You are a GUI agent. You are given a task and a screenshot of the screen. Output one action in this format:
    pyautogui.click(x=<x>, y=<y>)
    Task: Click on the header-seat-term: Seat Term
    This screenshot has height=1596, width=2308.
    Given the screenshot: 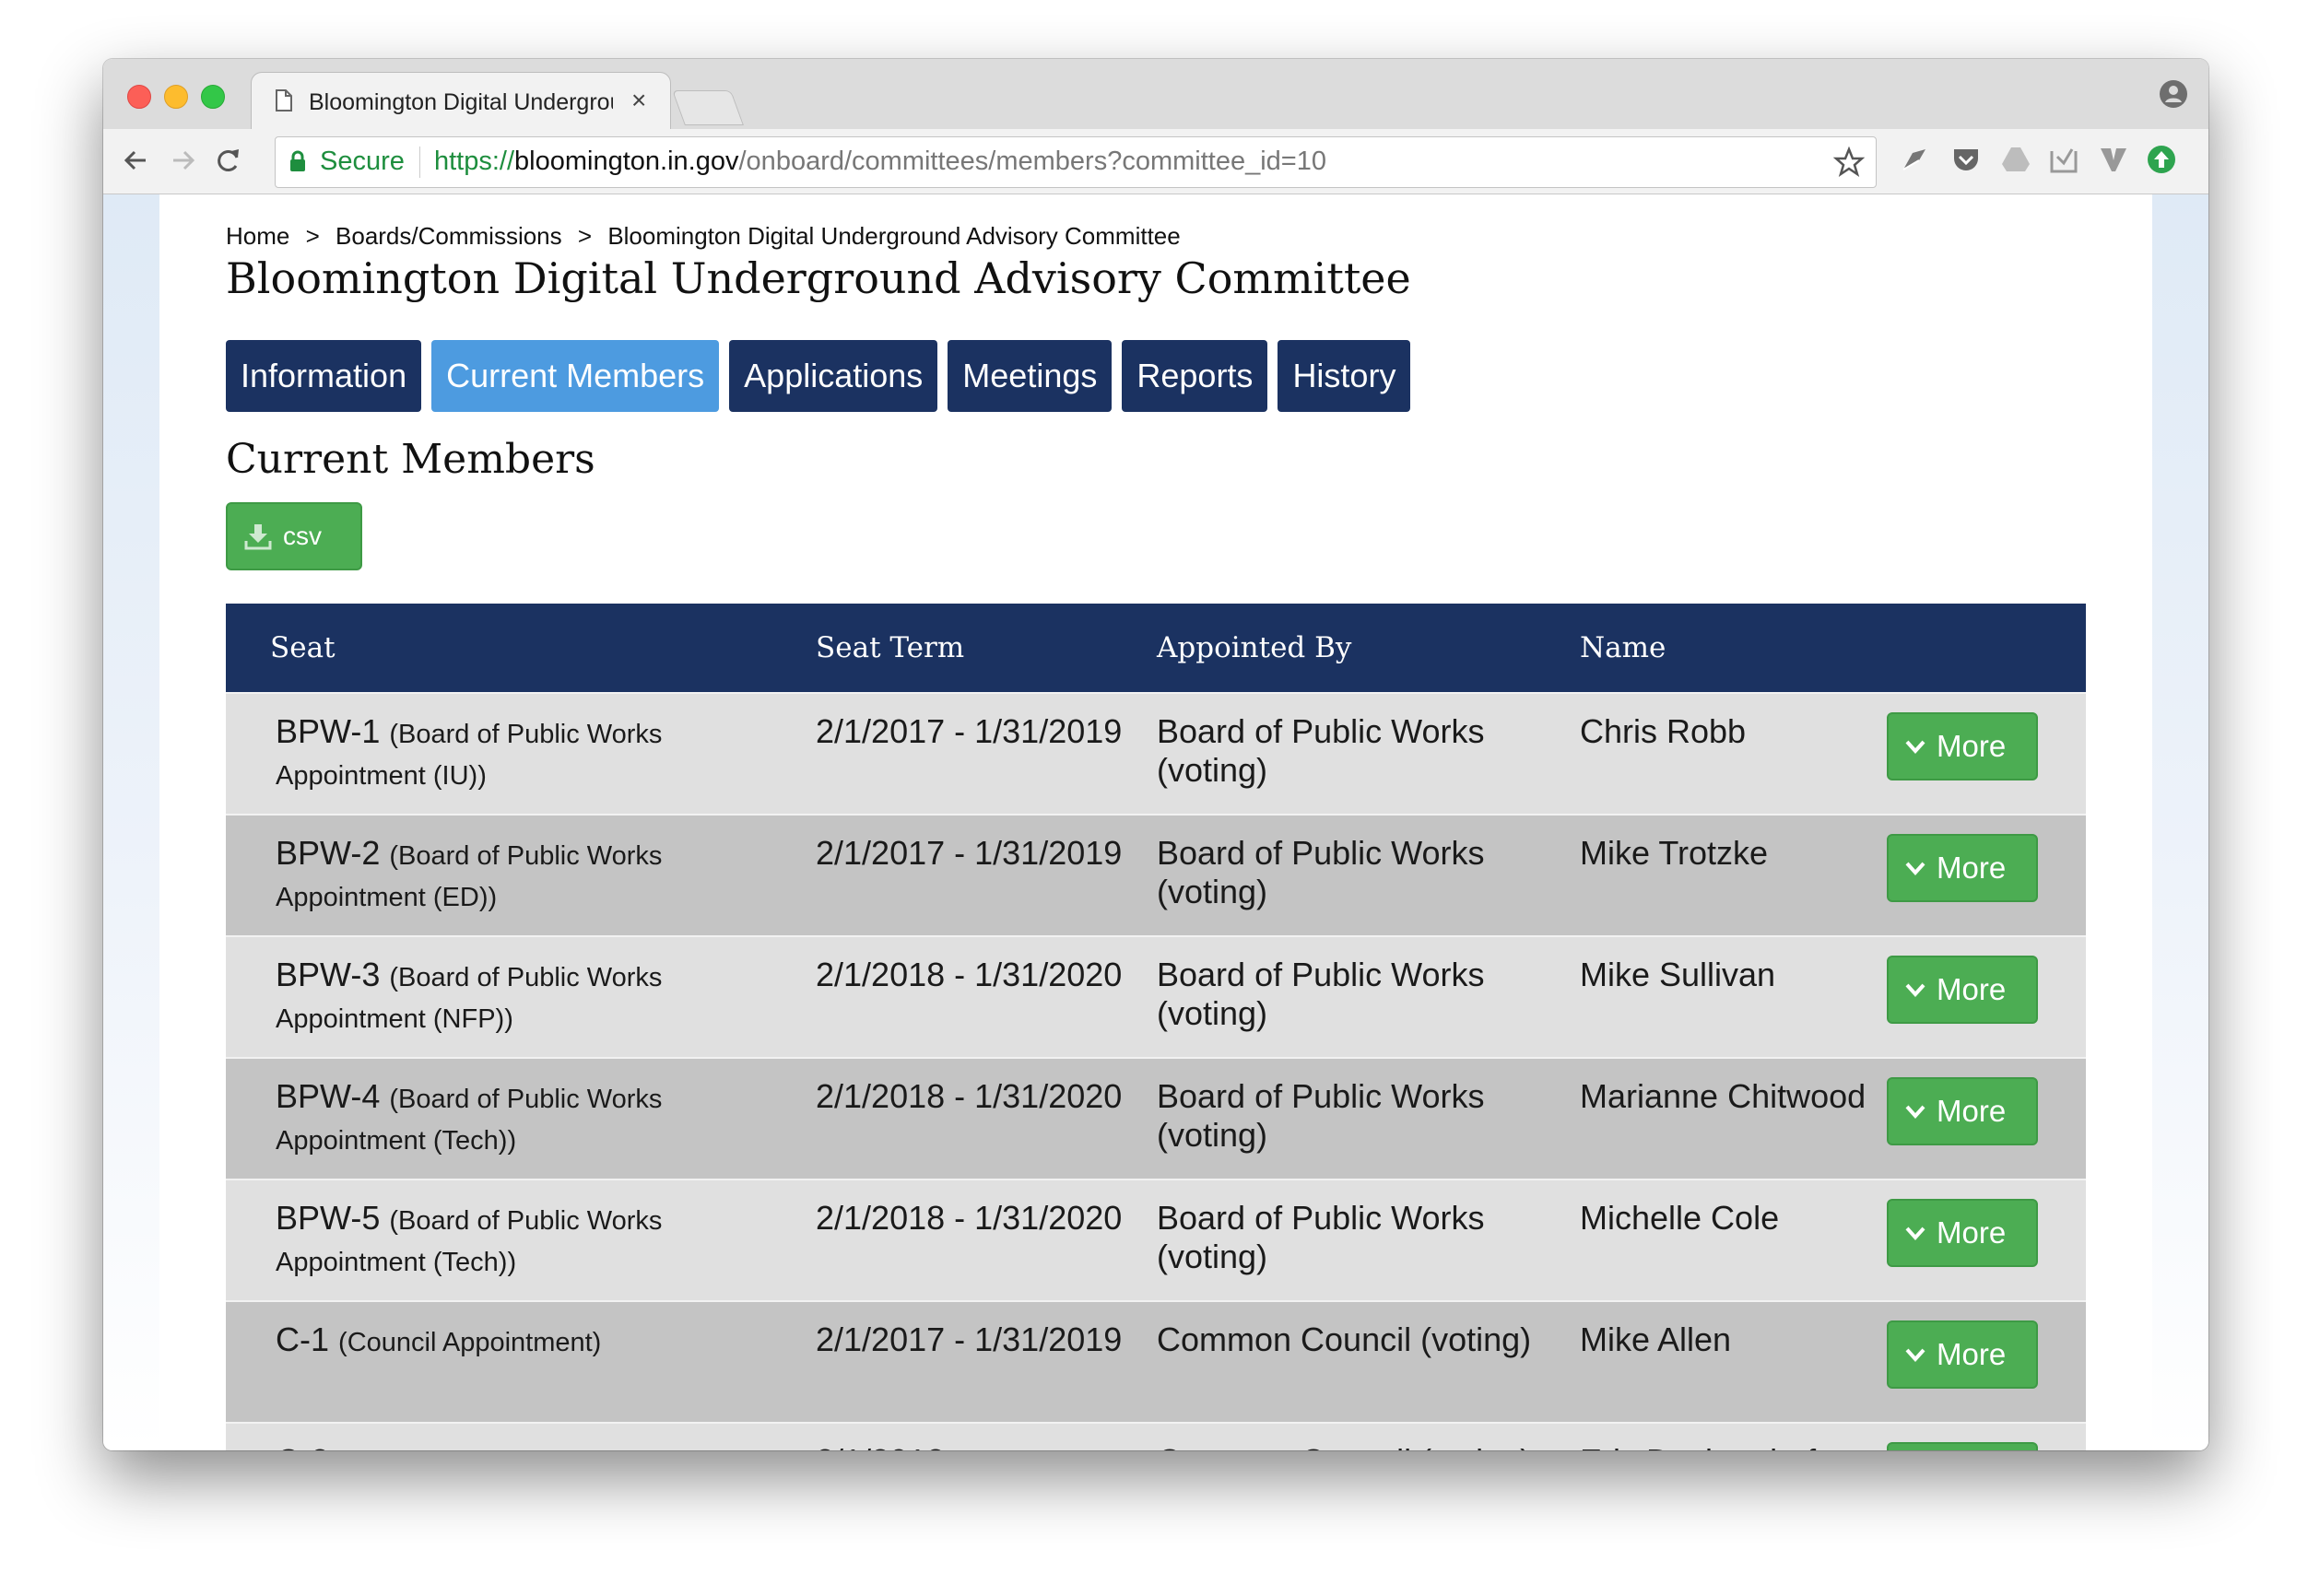 What is the action you would take?
    pyautogui.click(x=966, y=649)
    